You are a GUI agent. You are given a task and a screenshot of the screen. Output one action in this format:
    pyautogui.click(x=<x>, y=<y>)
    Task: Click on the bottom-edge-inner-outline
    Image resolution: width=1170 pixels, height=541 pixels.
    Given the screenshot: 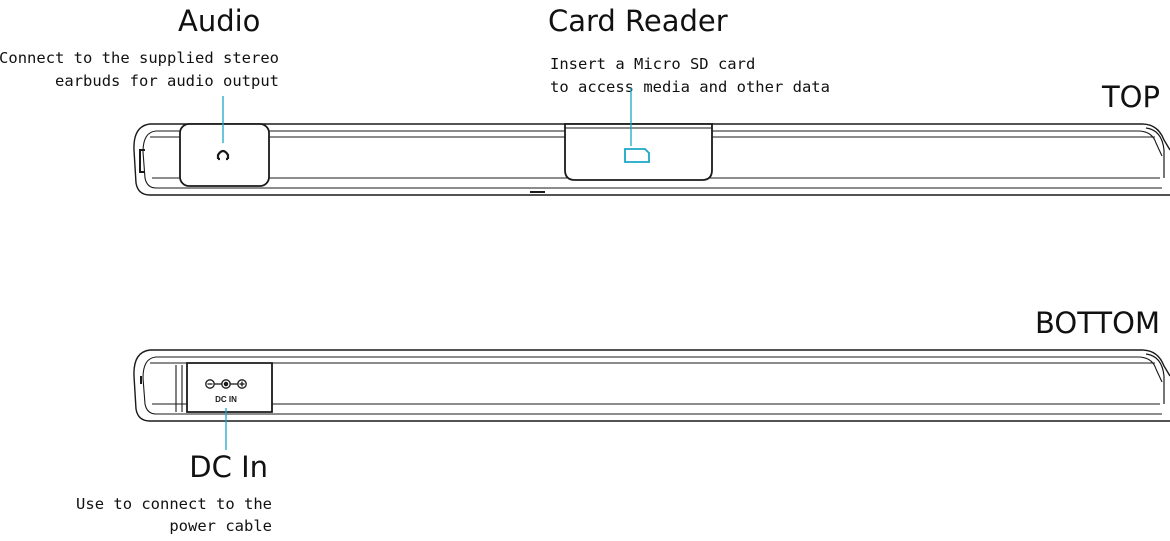 What is the action you would take?
    pyautogui.click(x=652, y=385)
    